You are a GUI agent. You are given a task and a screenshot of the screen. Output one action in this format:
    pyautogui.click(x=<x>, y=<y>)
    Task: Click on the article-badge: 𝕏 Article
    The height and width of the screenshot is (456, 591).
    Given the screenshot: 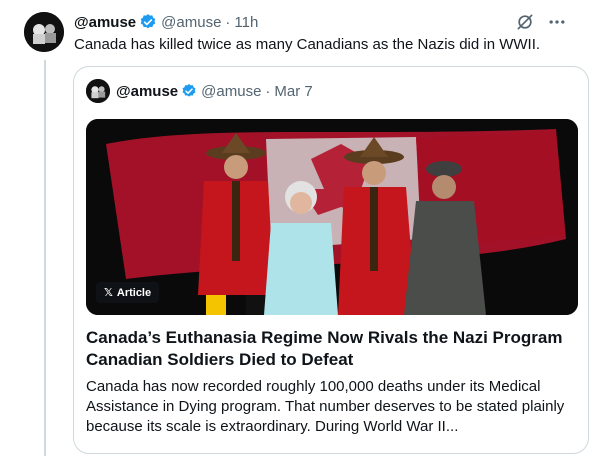 What is the action you would take?
    pyautogui.click(x=128, y=292)
    